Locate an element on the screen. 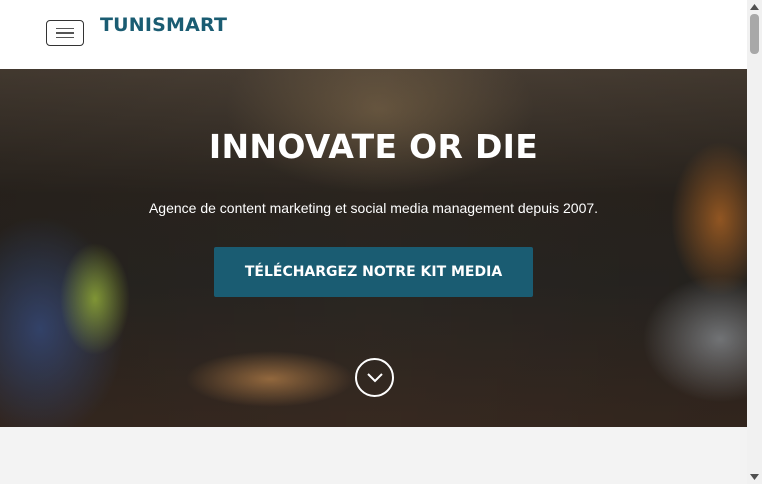 The image size is (762, 484). scroll-down-arrow-icon is located at coordinates (754, 477).